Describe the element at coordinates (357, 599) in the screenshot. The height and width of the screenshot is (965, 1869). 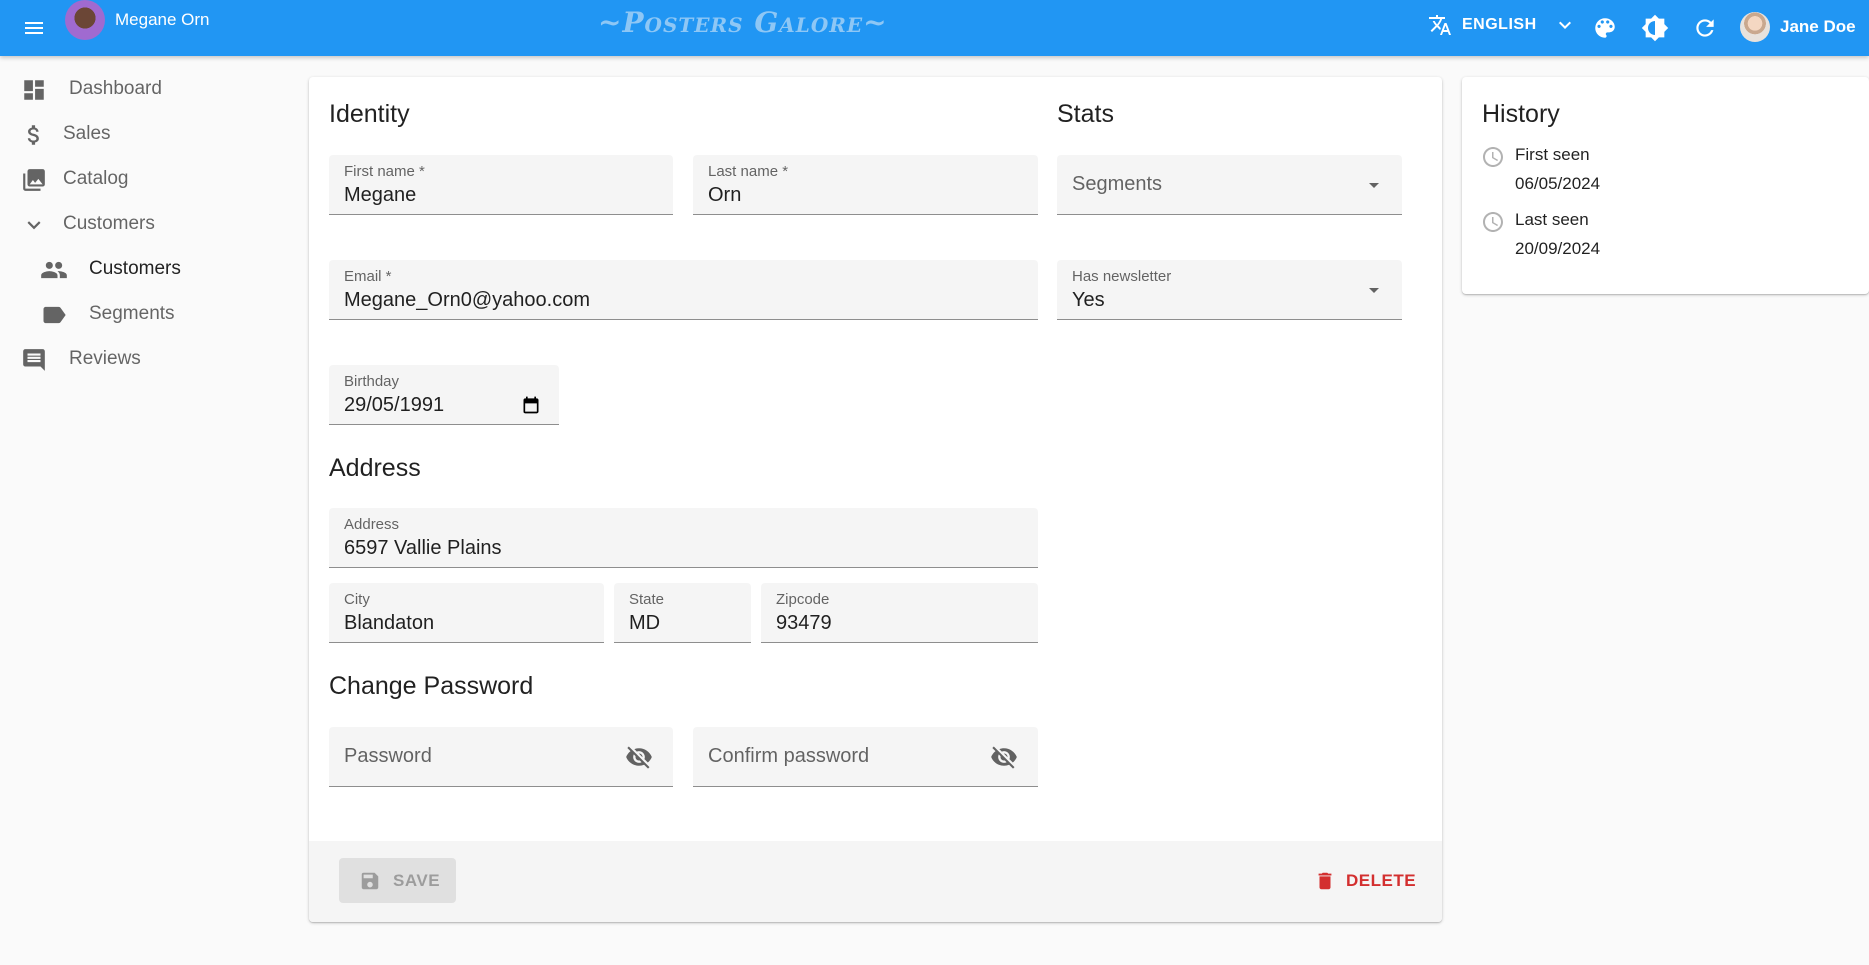
I see `field-label: City` at that location.